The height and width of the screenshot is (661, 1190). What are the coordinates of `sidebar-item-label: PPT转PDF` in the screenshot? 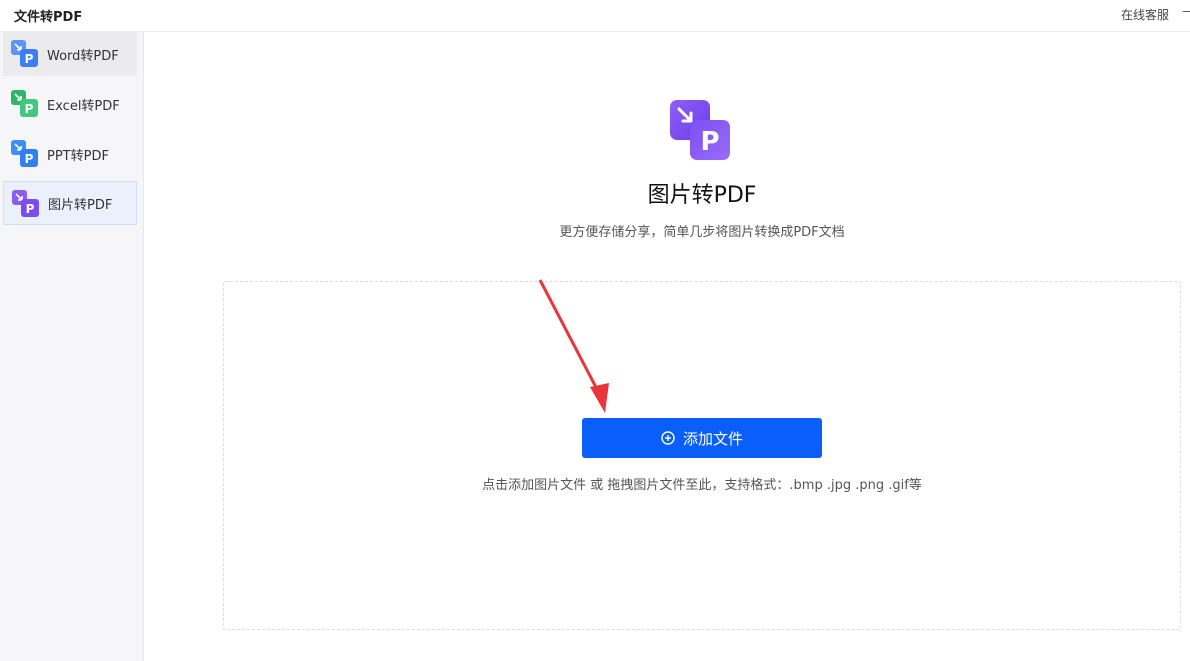 It's located at (78, 156).